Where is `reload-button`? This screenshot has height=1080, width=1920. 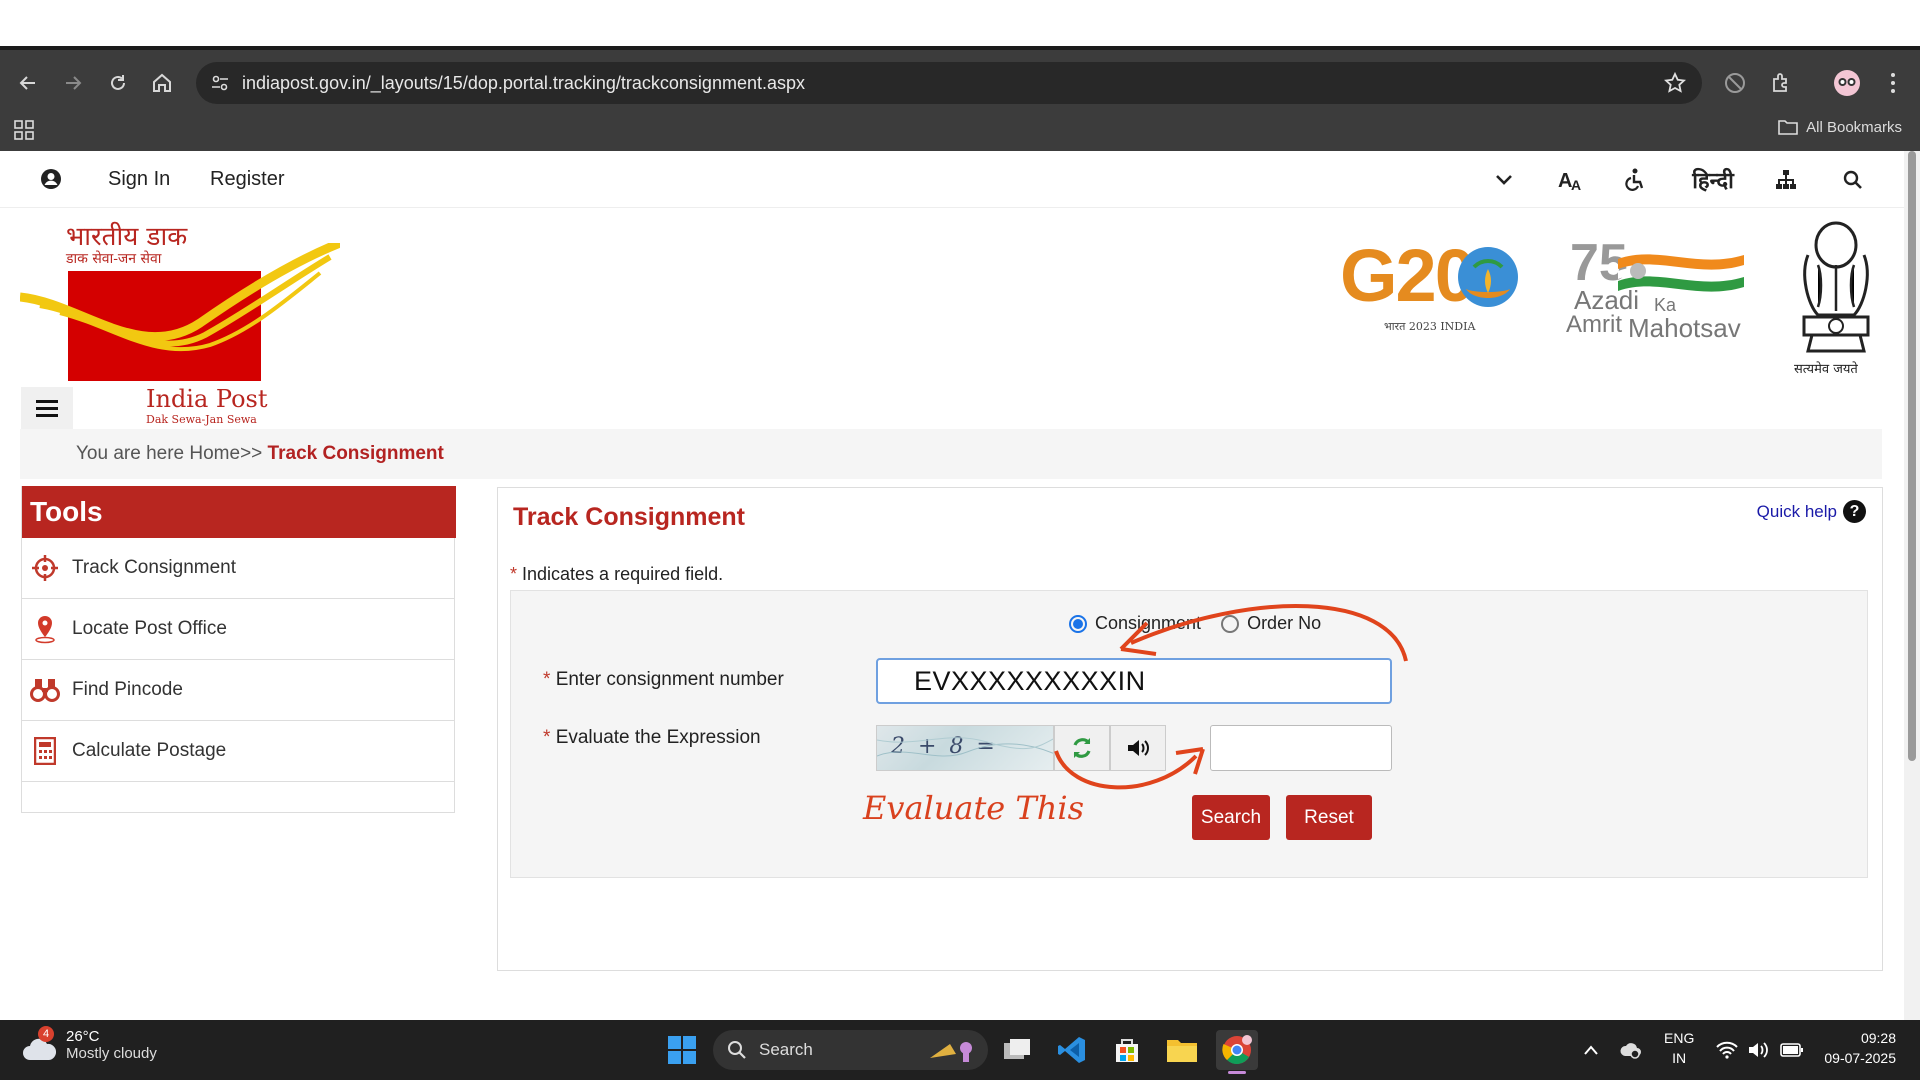 reload-button is located at coordinates (118, 83).